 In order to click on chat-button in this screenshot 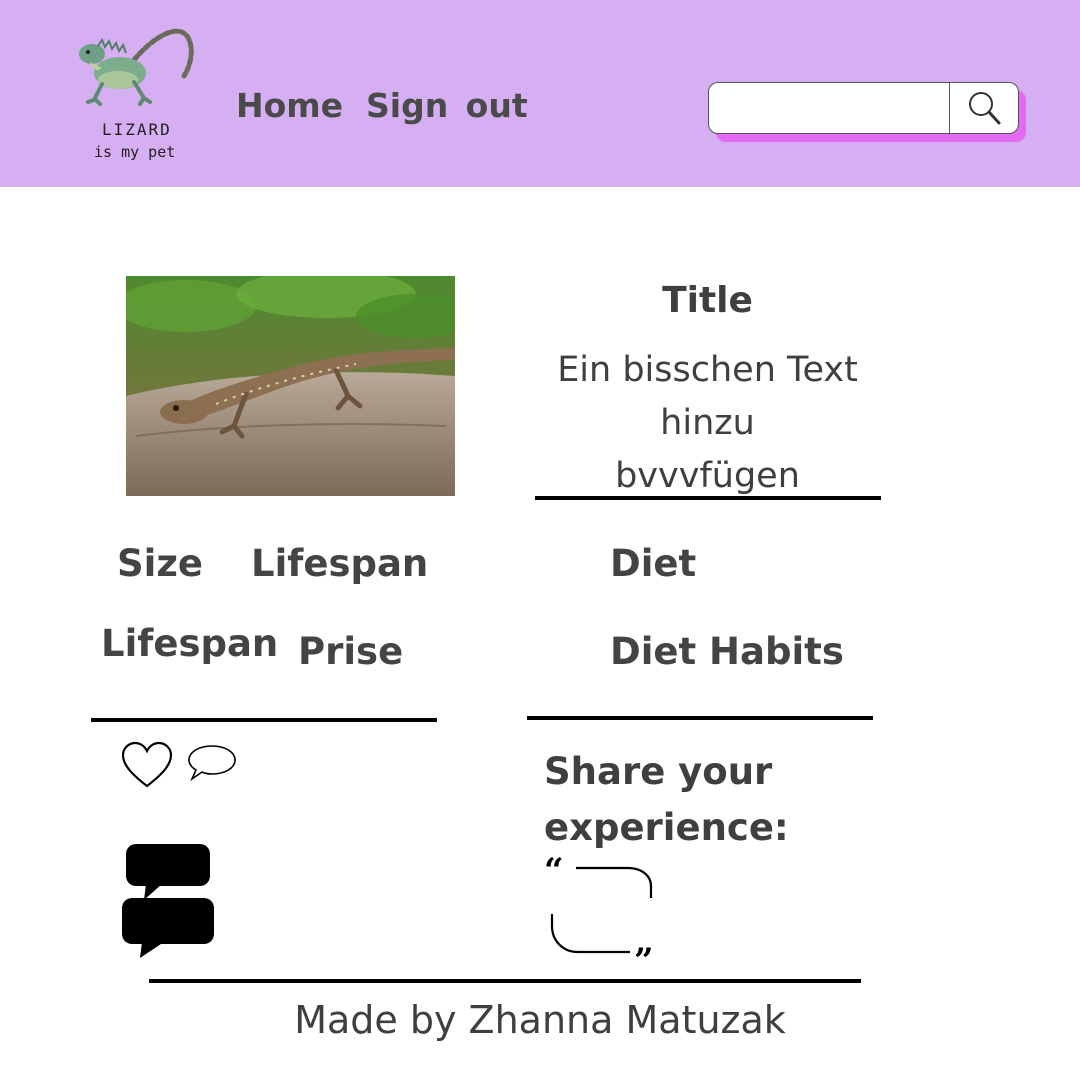, I will do `click(168, 904)`.